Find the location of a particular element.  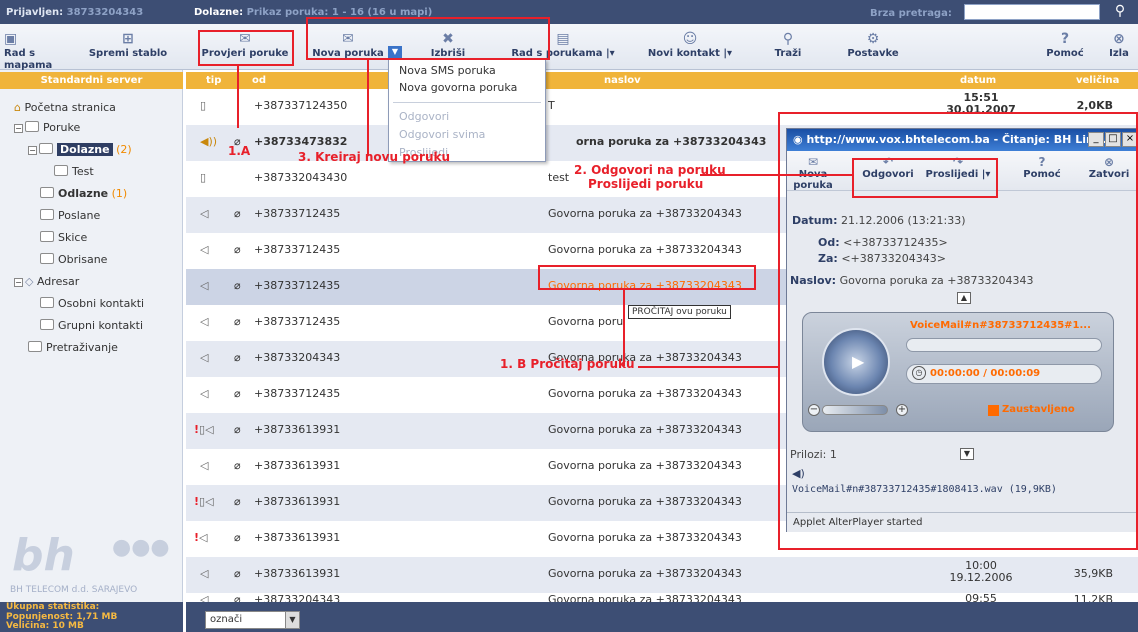

save-tree-button: ⊞ Spremi stablo is located at coordinates (128, 45).